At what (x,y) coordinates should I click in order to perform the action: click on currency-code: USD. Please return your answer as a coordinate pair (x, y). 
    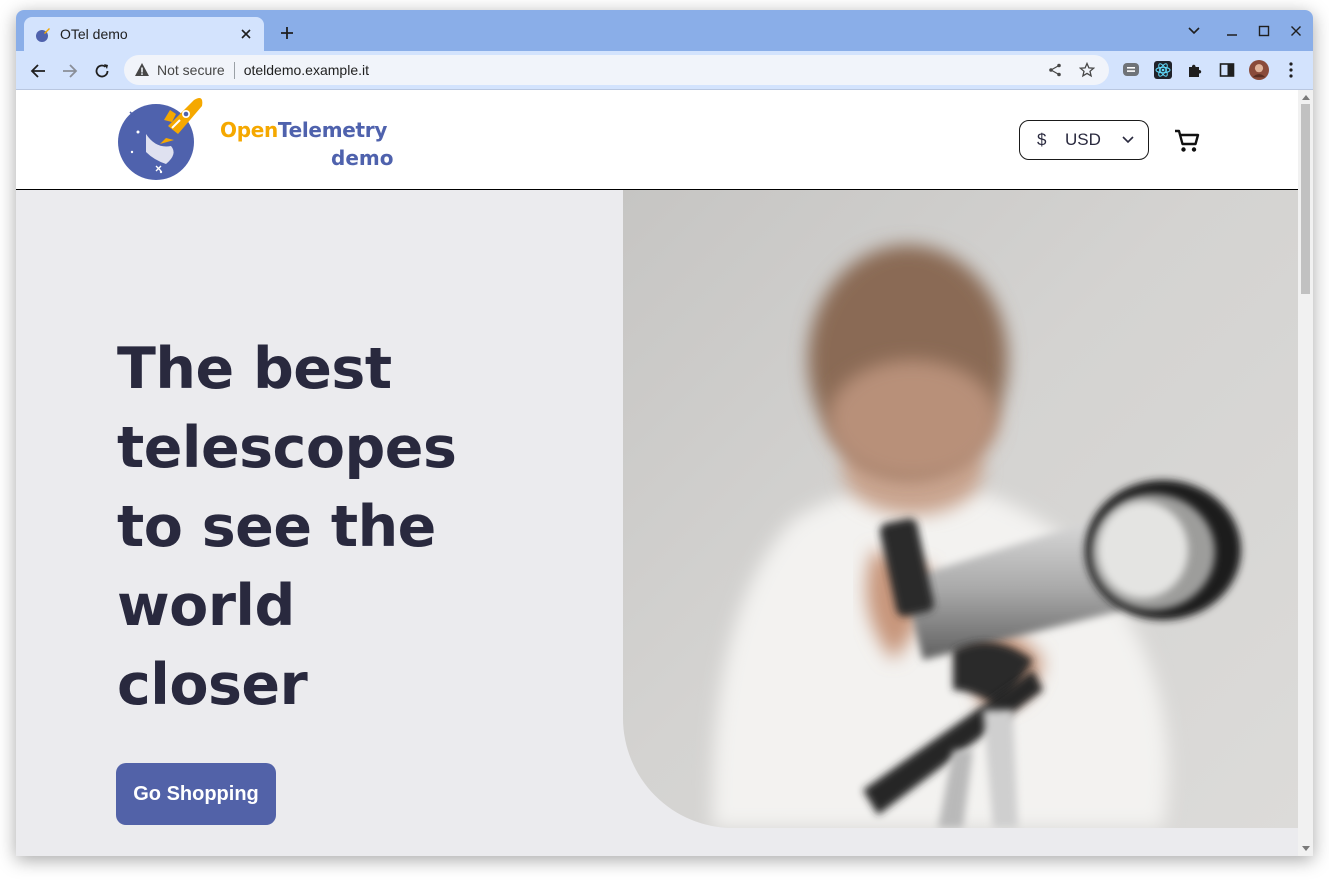
    Looking at the image, I should click on (1083, 139).